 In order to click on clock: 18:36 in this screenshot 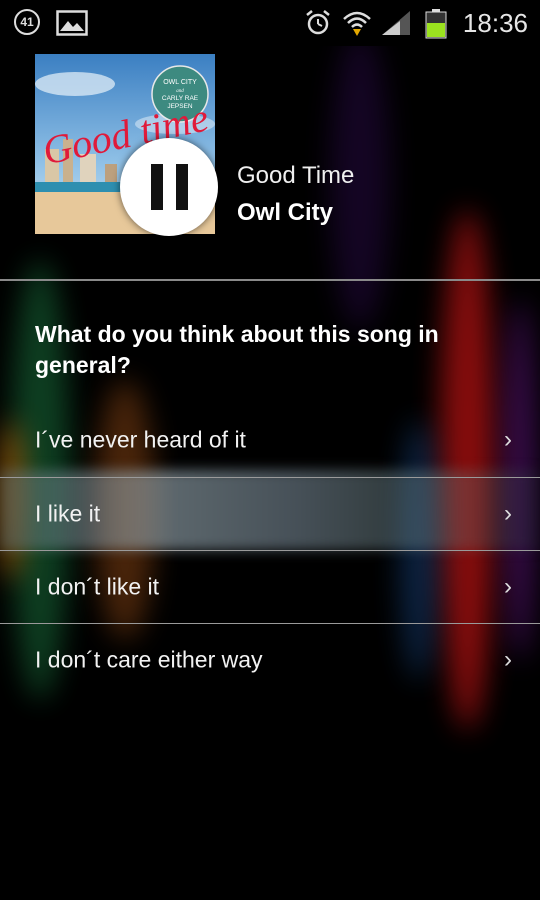, I will do `click(495, 23)`.